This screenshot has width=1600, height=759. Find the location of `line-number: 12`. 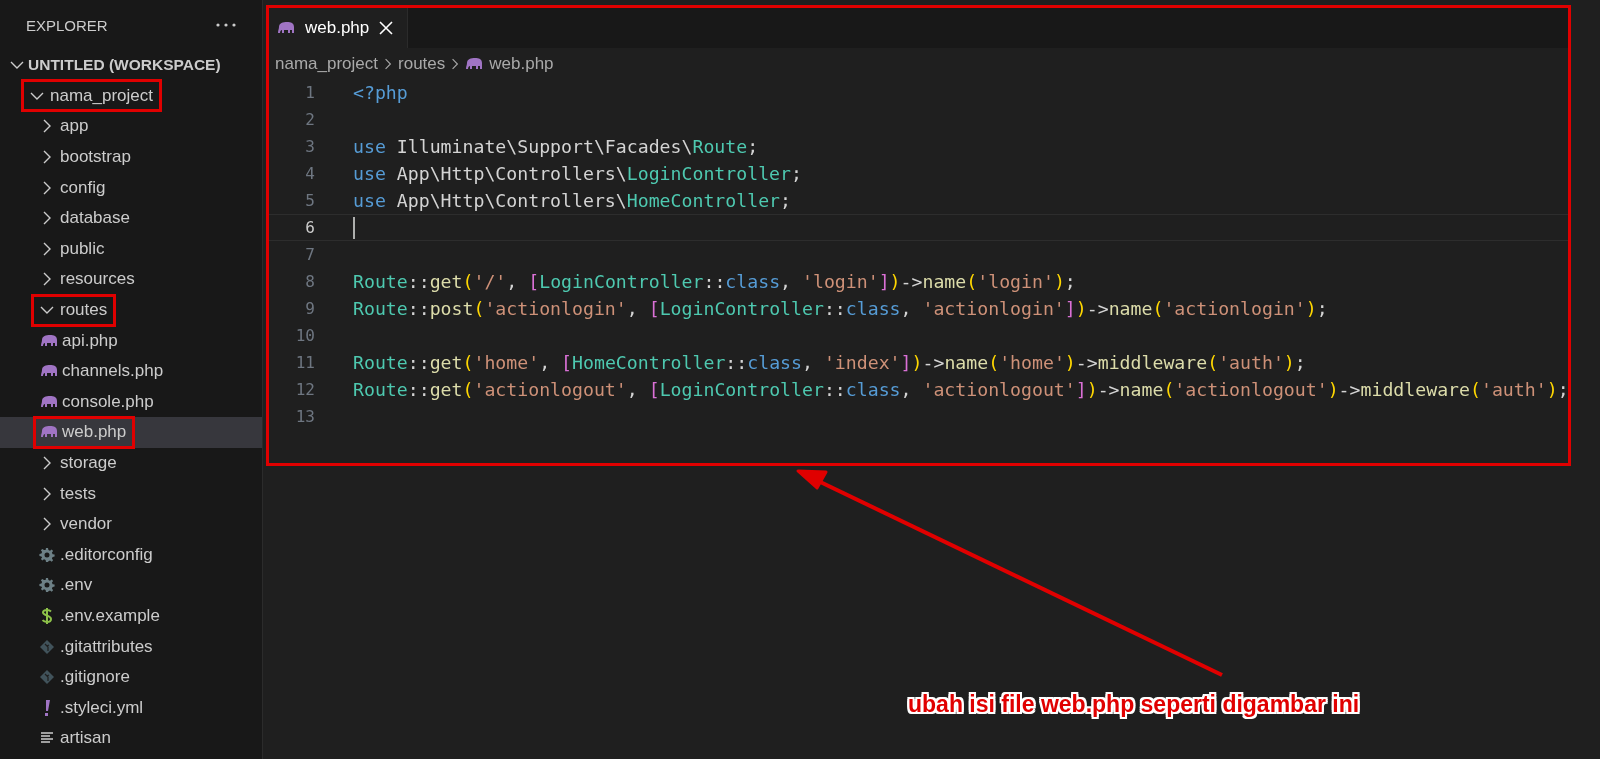

line-number: 12 is located at coordinates (304, 389).